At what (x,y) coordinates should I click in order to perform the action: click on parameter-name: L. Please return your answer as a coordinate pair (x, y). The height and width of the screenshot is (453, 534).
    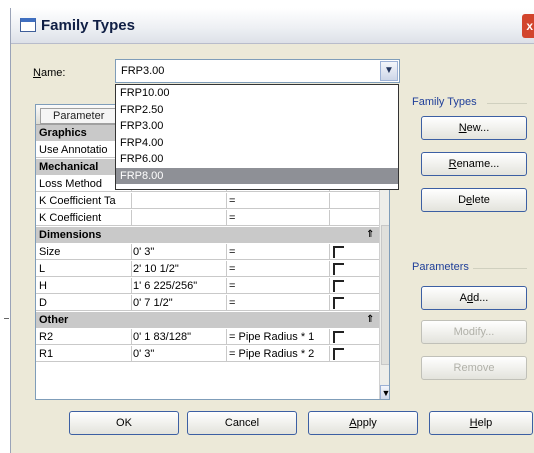
    Looking at the image, I should click on (42, 269).